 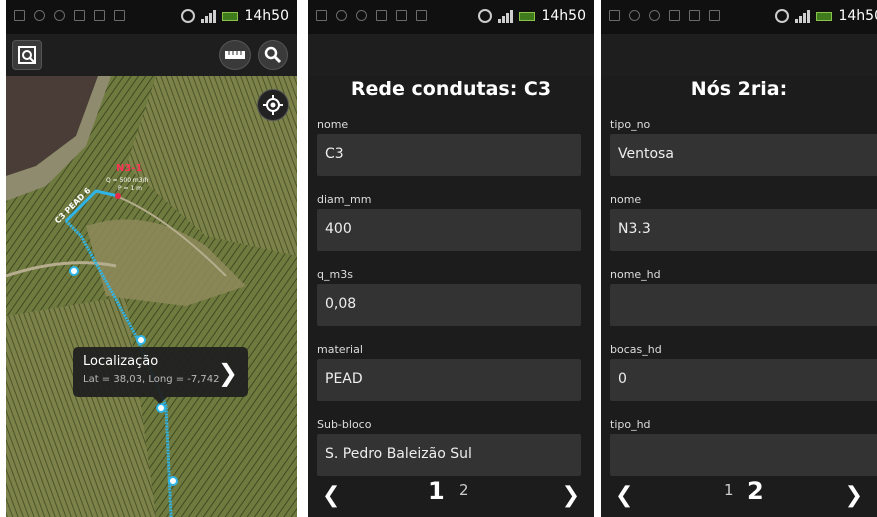 What do you see at coordinates (743, 380) in the screenshot?
I see `field-bocas-hd: 0` at bounding box center [743, 380].